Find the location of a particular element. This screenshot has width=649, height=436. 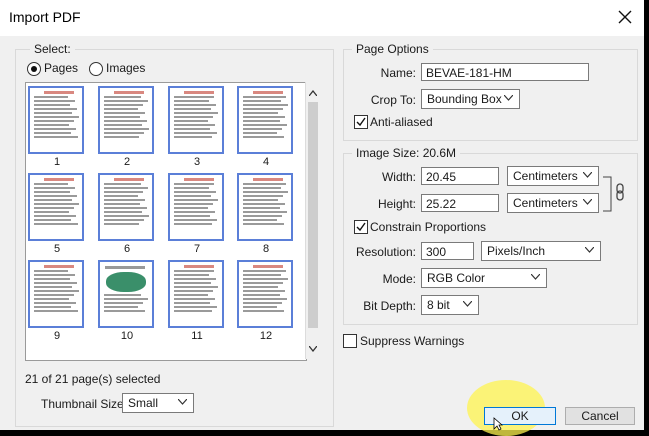

page-thumbnail: 1 is located at coordinates (57, 127).